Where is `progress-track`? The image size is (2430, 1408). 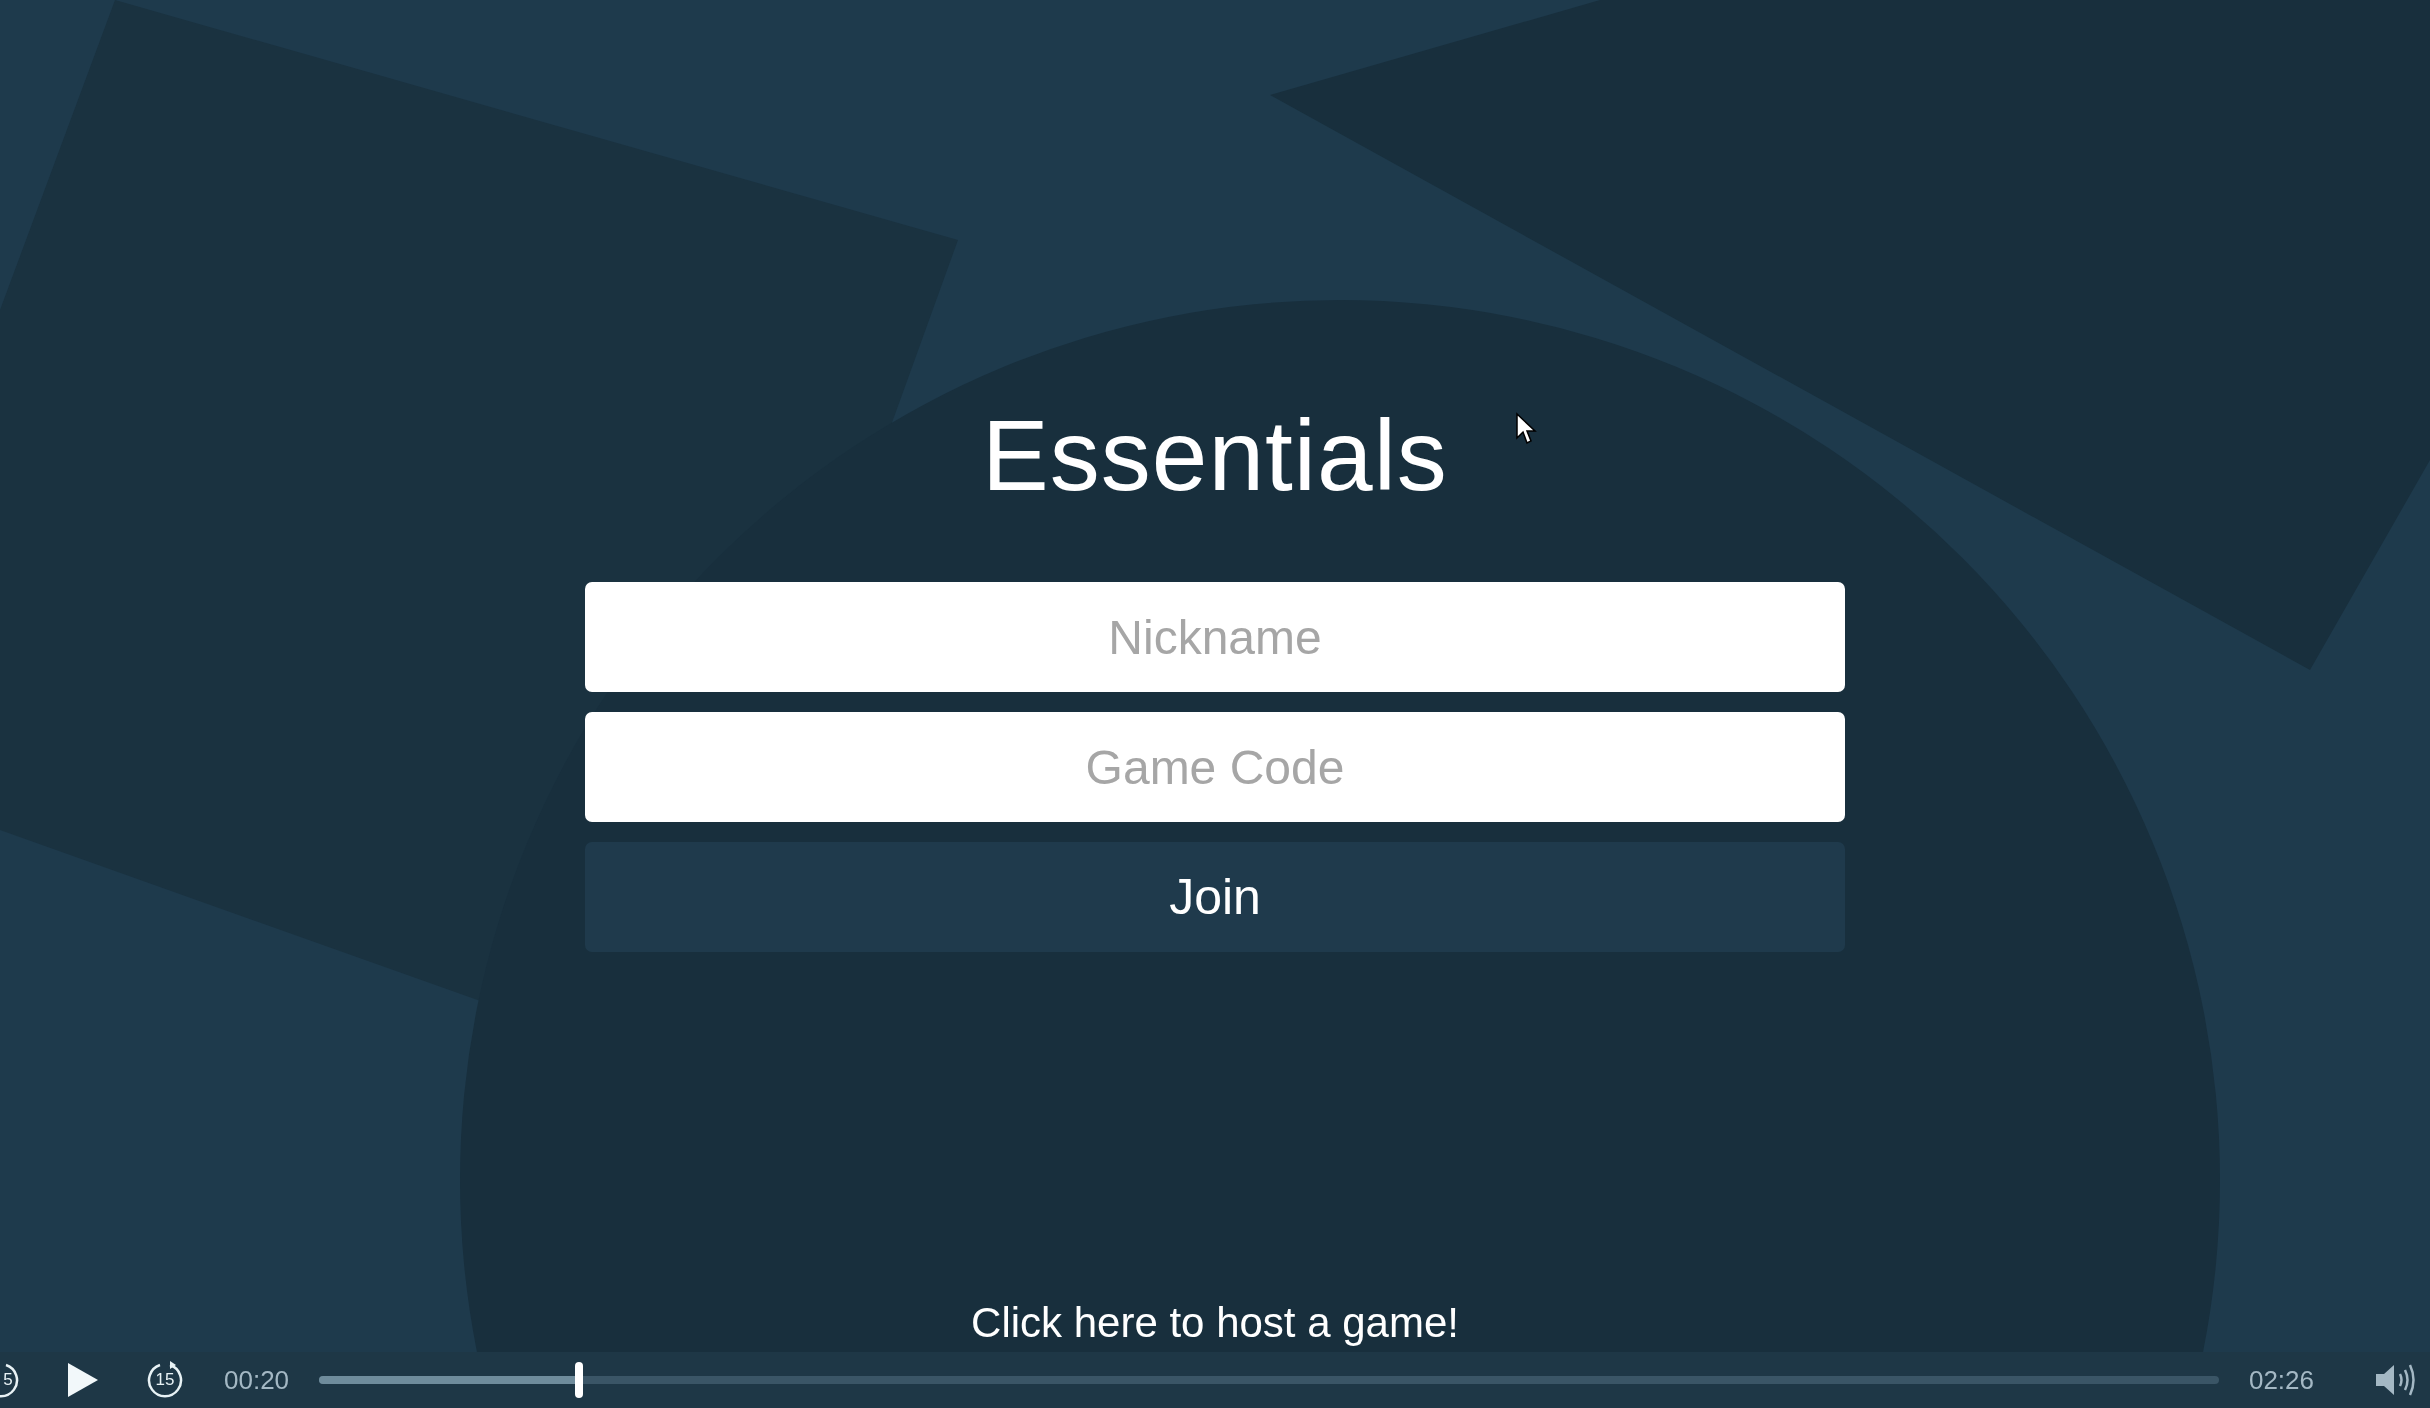
progress-track is located at coordinates (1269, 1380).